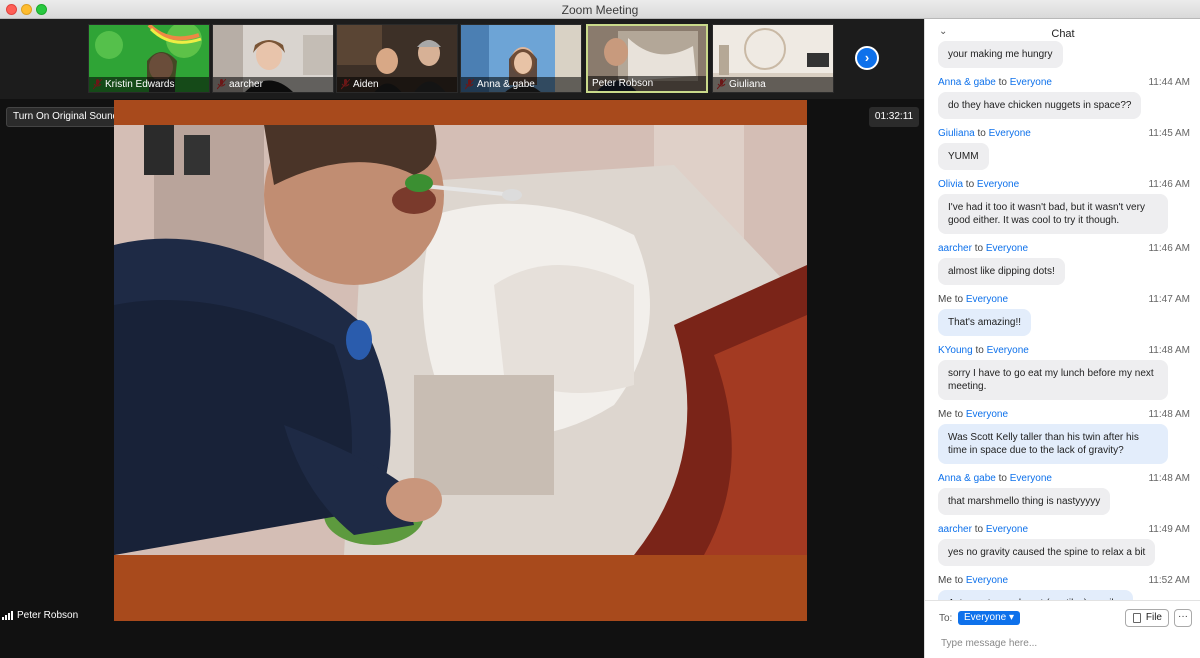 The width and height of the screenshot is (1200, 658). I want to click on active-speaker-label: Peter Robson, so click(39, 615).